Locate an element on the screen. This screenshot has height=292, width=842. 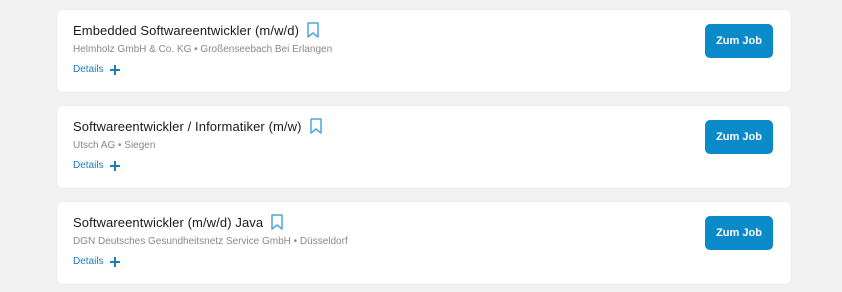
job-title-row: Embedded Softwareentwickler (m/w/d) is located at coordinates (196, 30).